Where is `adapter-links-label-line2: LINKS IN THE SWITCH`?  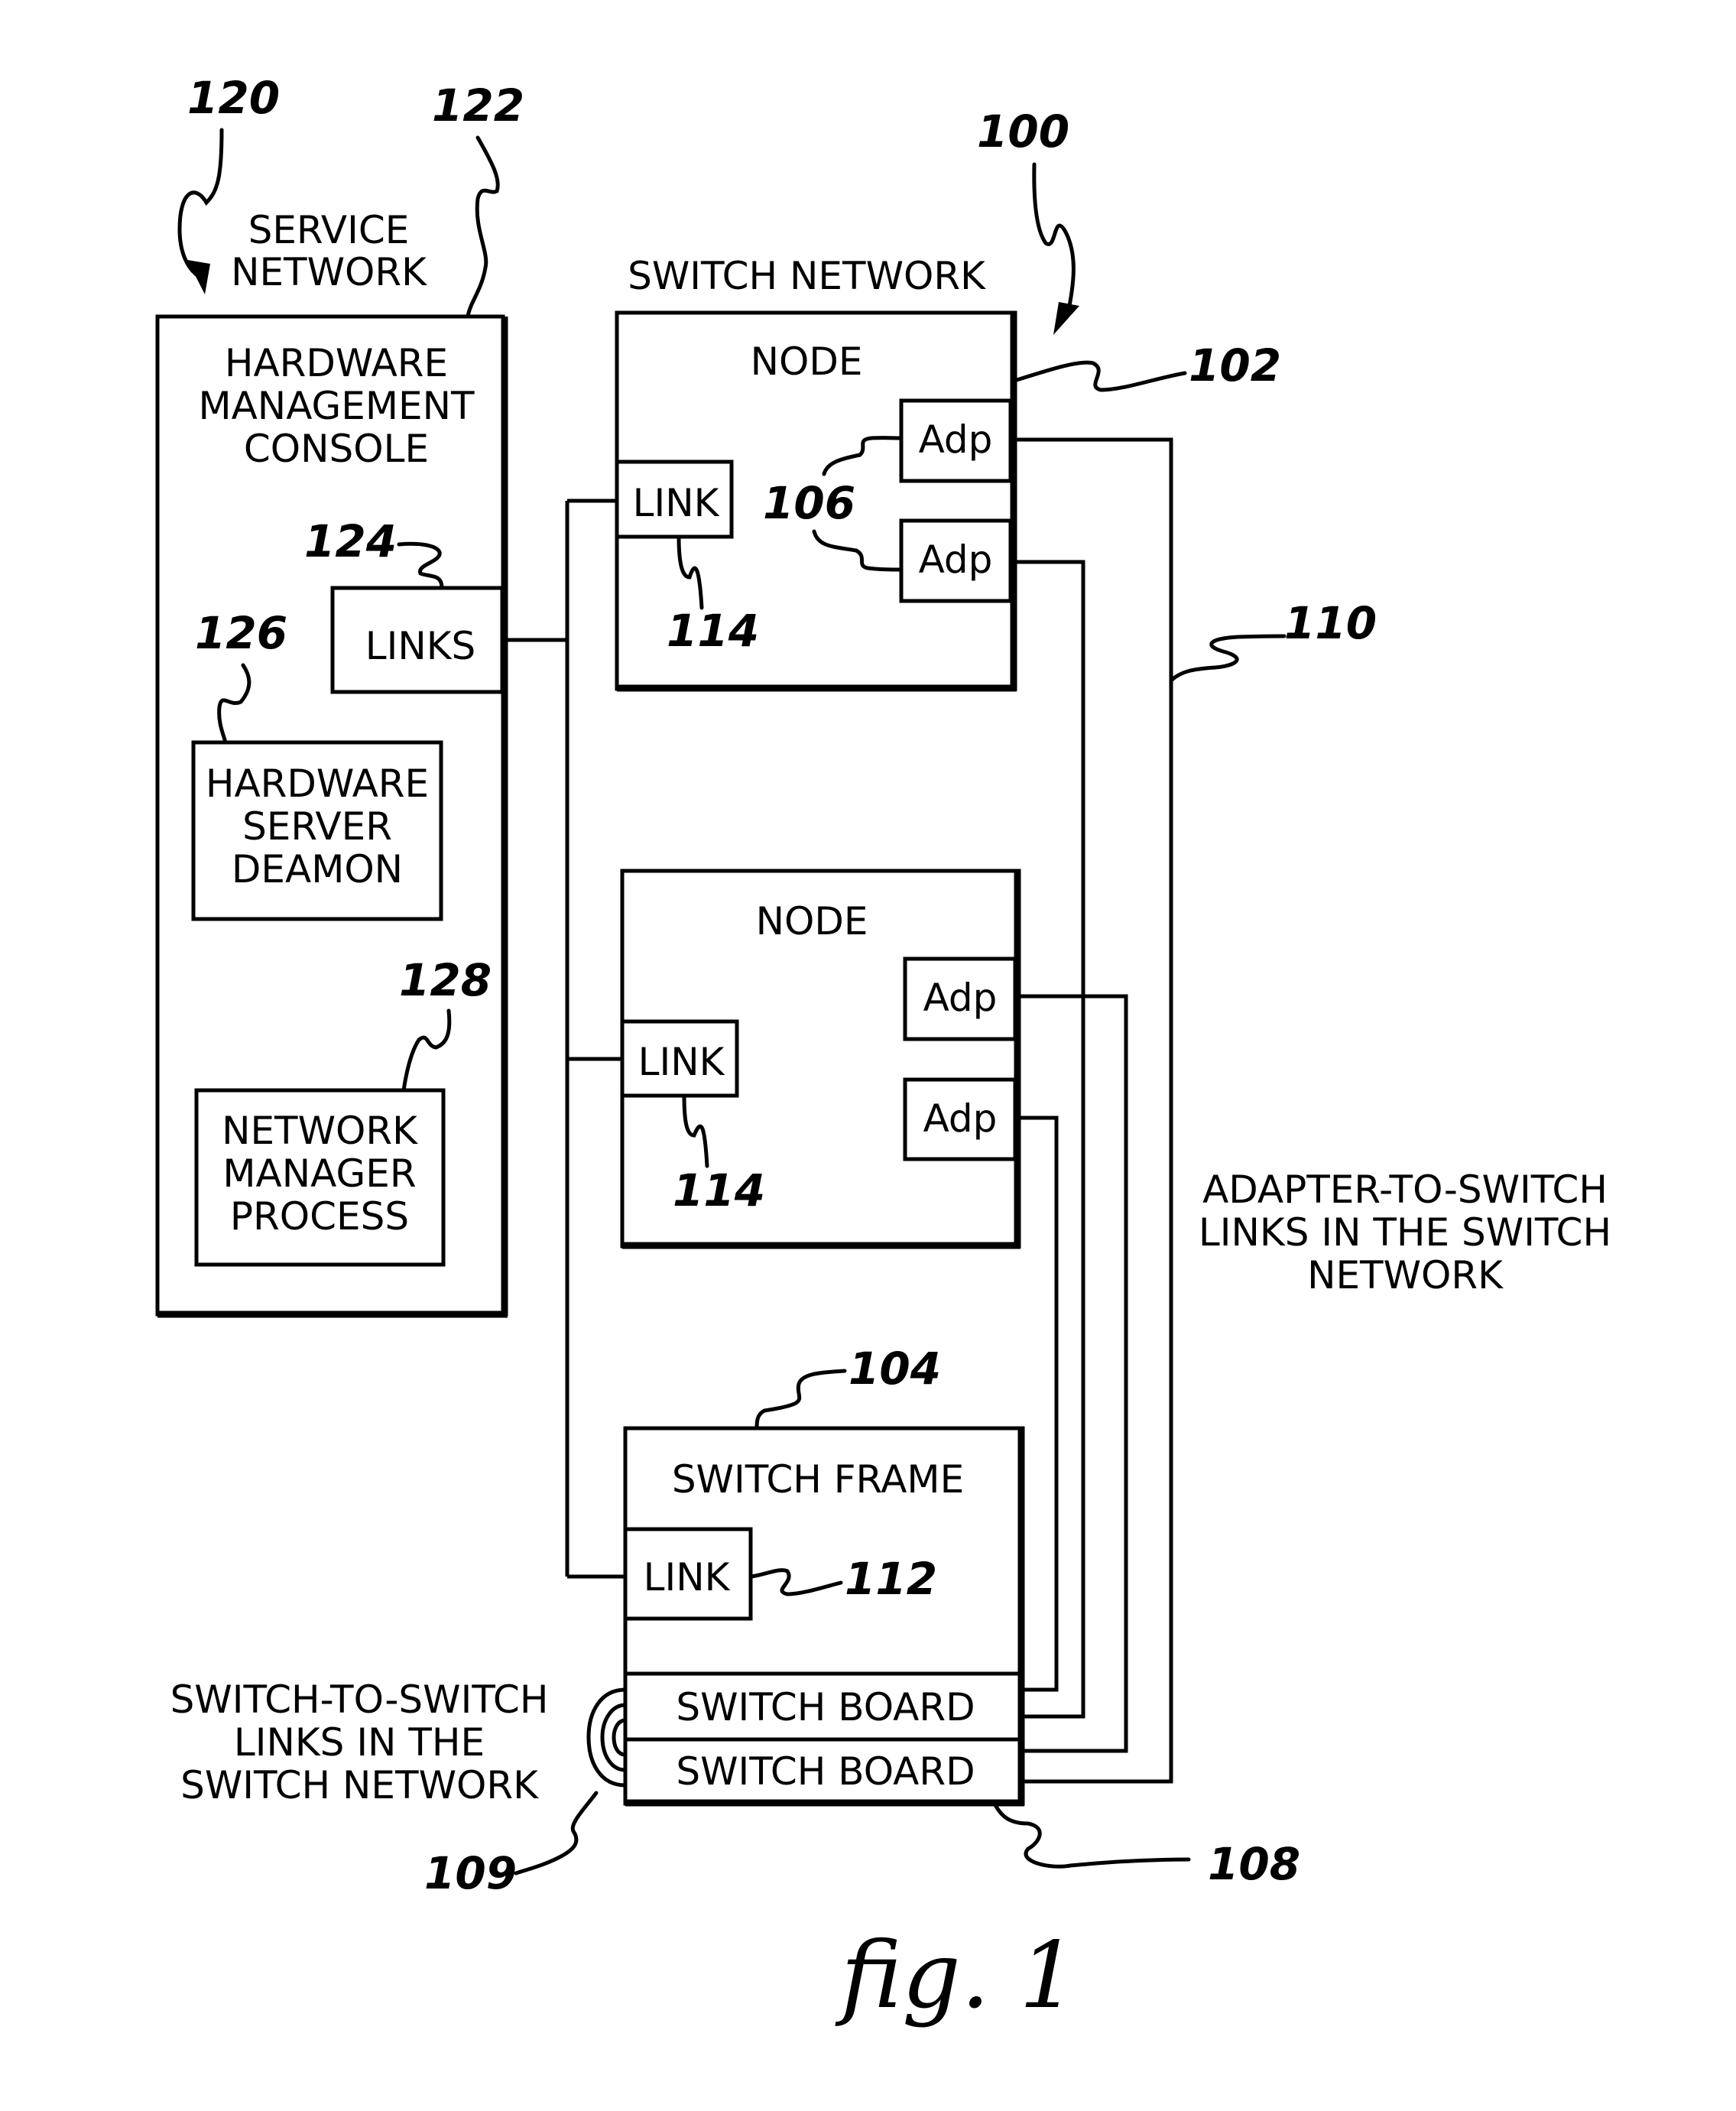 adapter-links-label-line2: LINKS IN THE SWITCH is located at coordinates (1405, 1232).